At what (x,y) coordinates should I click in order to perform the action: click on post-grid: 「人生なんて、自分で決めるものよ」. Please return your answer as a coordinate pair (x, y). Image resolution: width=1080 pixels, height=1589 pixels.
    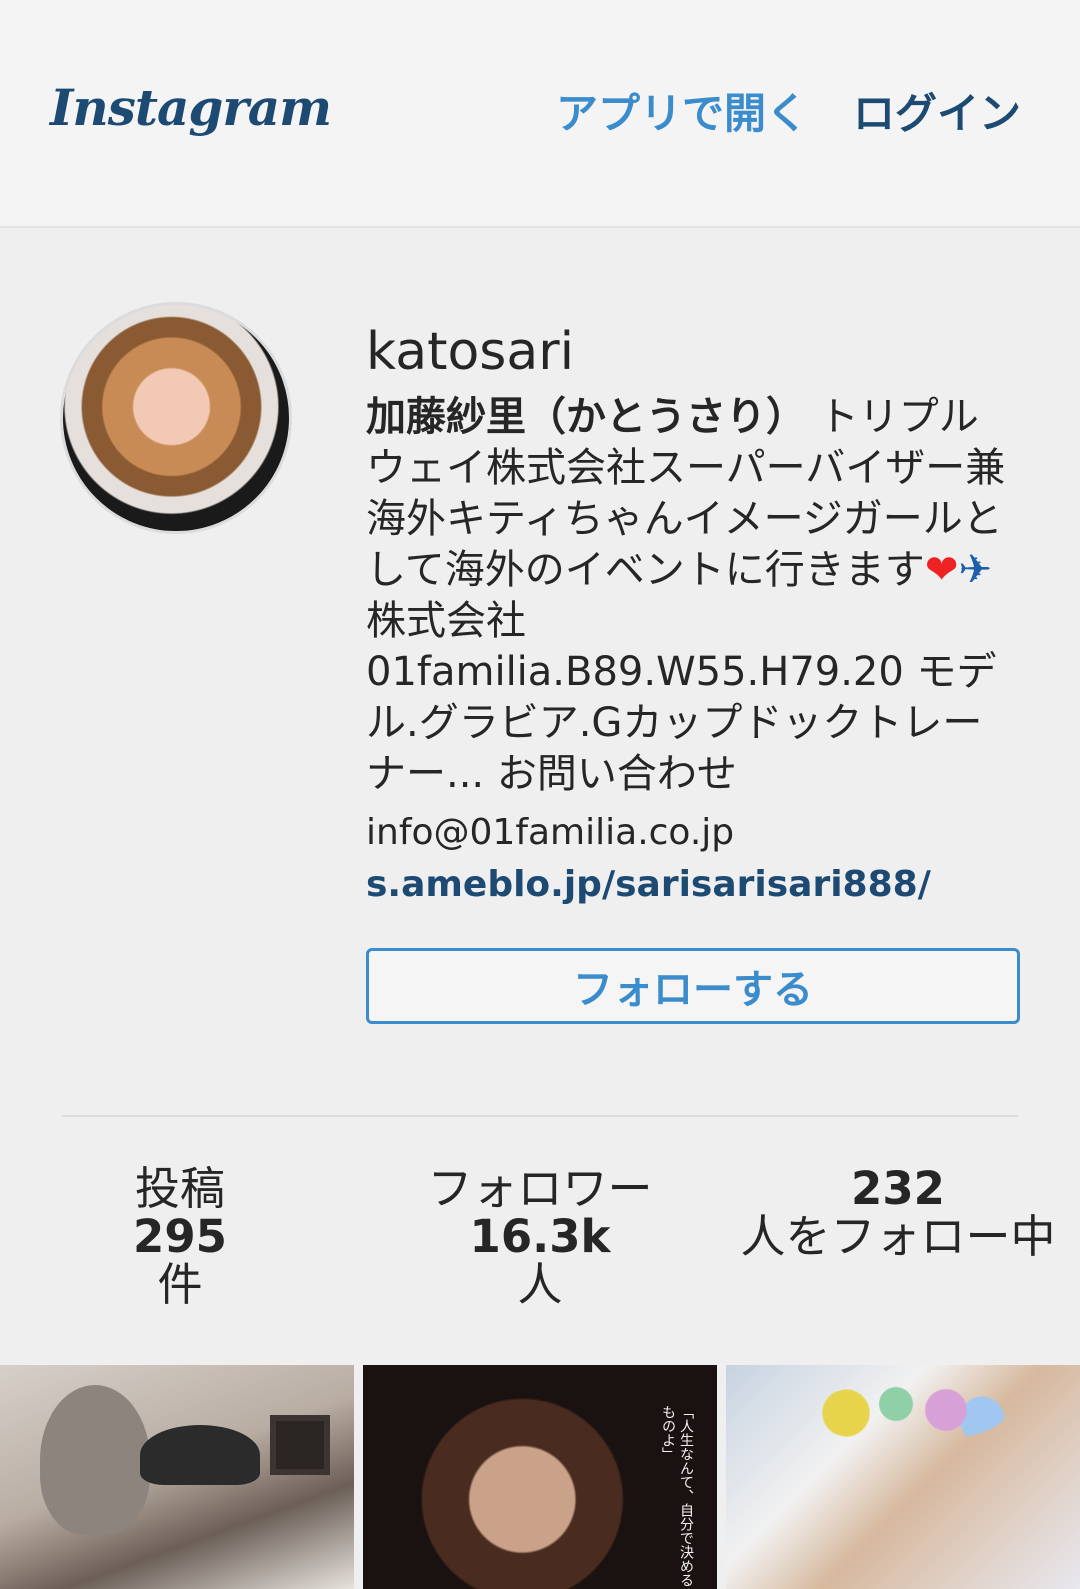
    Looking at the image, I should click on (540, 1477).